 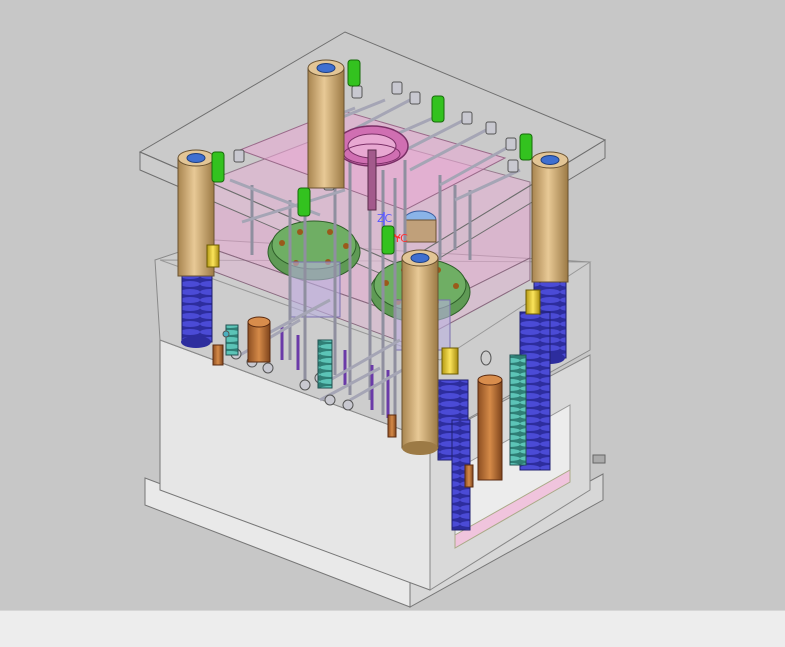 What do you see at coordinates (326, 124) in the screenshot?
I see `guide-pillar-back` at bounding box center [326, 124].